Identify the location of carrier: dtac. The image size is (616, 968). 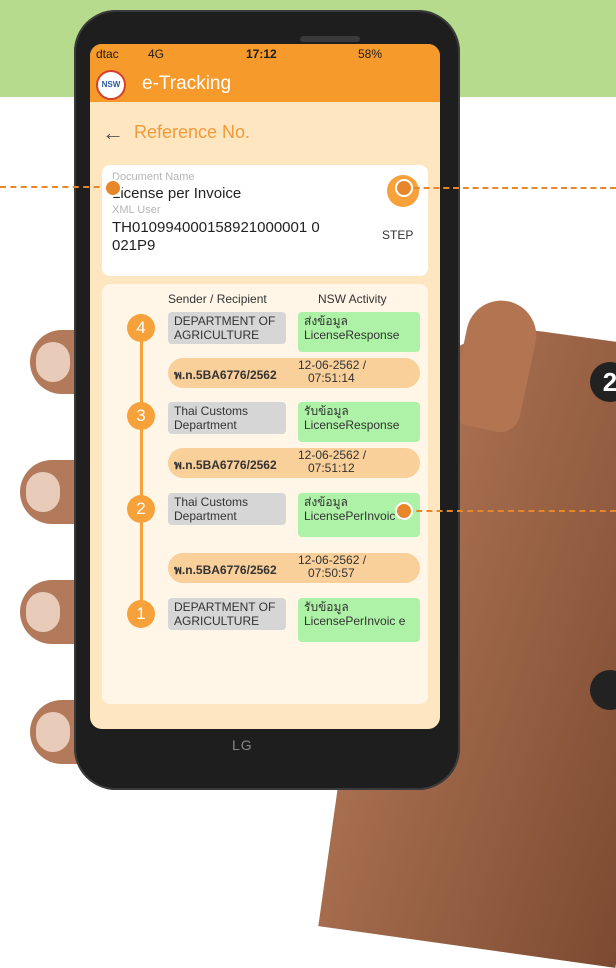
(107, 54).